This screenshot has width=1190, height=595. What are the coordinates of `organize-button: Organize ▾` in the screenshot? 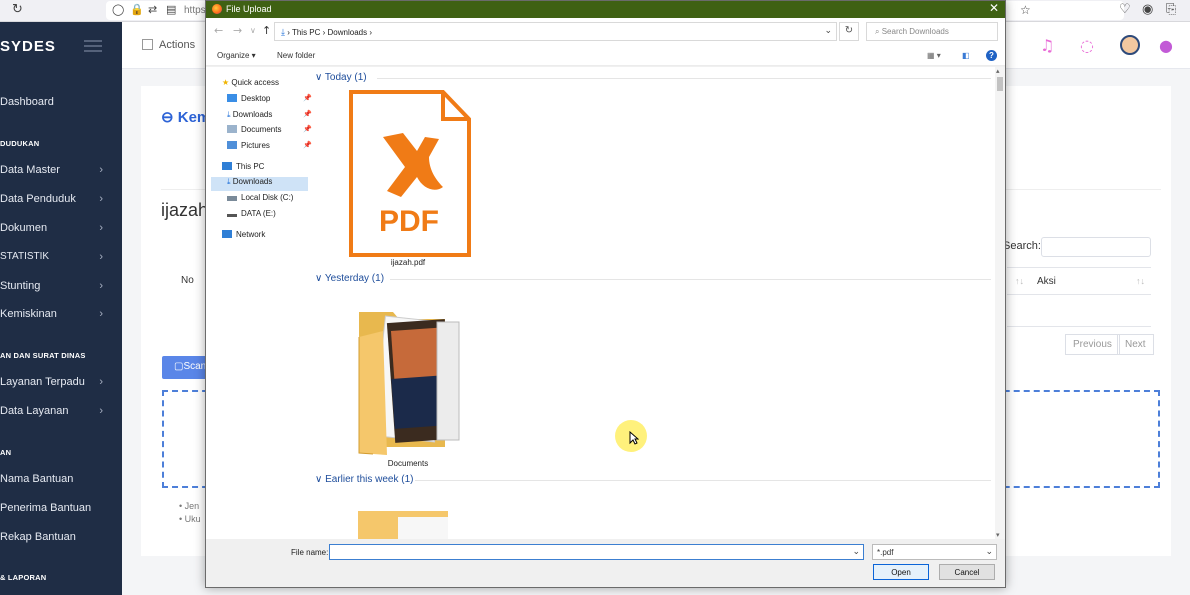 It's located at (236, 55).